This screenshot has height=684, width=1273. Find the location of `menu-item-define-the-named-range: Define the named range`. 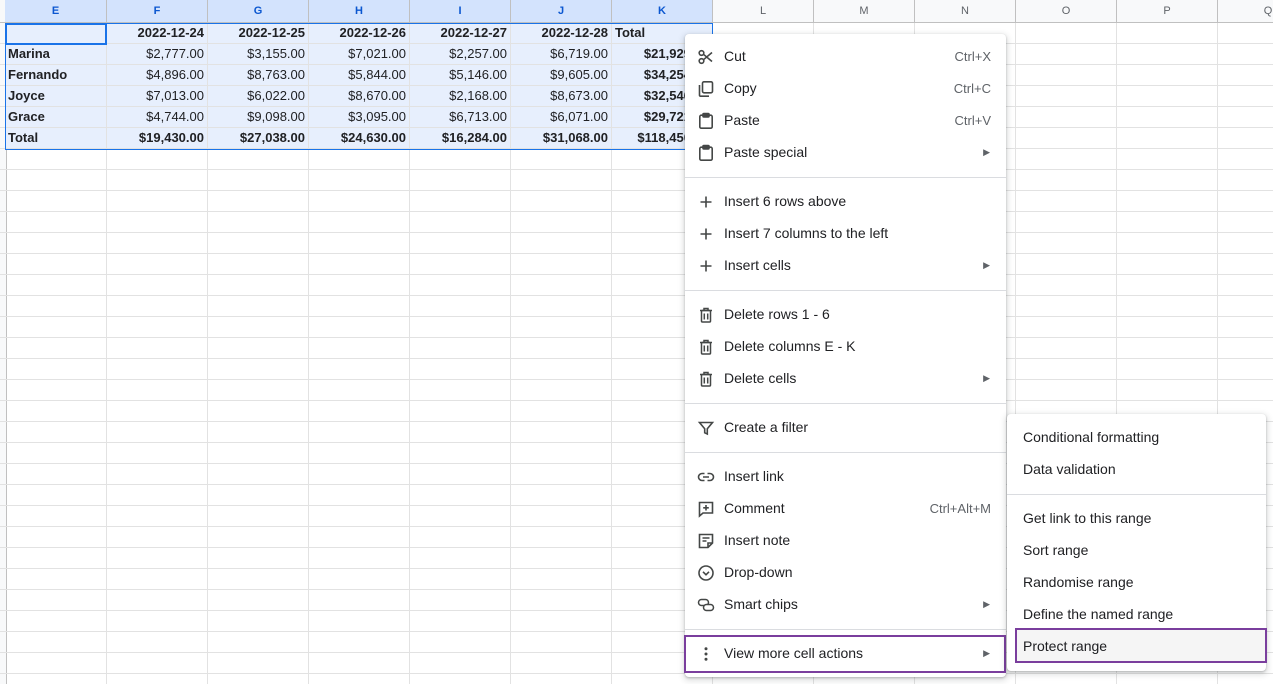

menu-item-define-the-named-range: Define the named range is located at coordinates (1136, 614).